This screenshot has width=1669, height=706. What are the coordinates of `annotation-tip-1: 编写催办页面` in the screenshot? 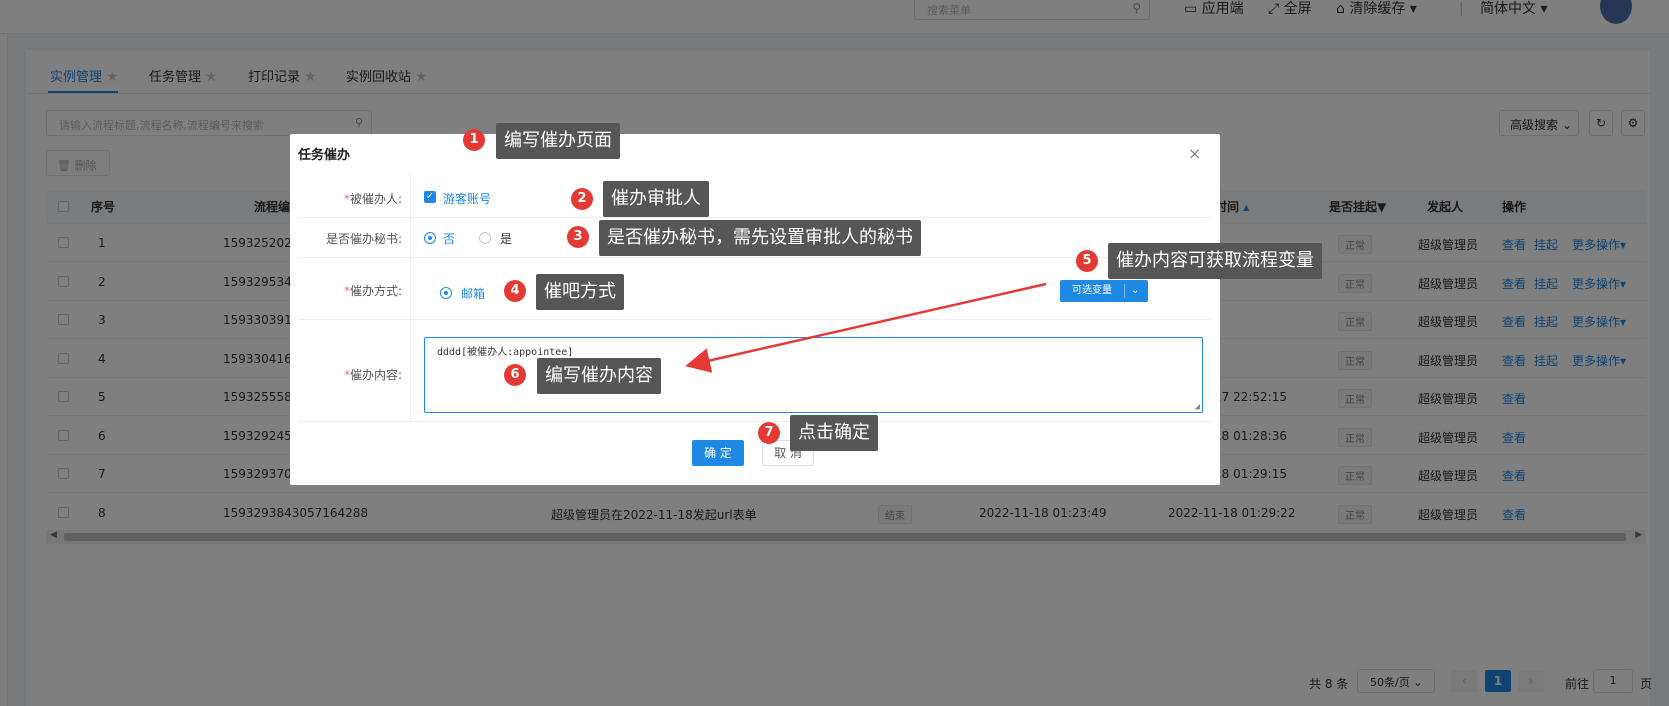 It's located at (558, 141).